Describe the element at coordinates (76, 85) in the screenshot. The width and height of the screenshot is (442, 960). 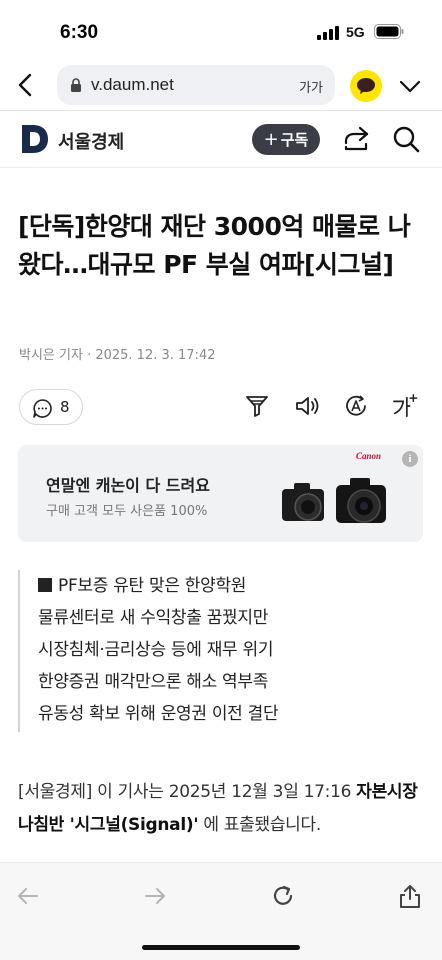
I see `lock-icon` at that location.